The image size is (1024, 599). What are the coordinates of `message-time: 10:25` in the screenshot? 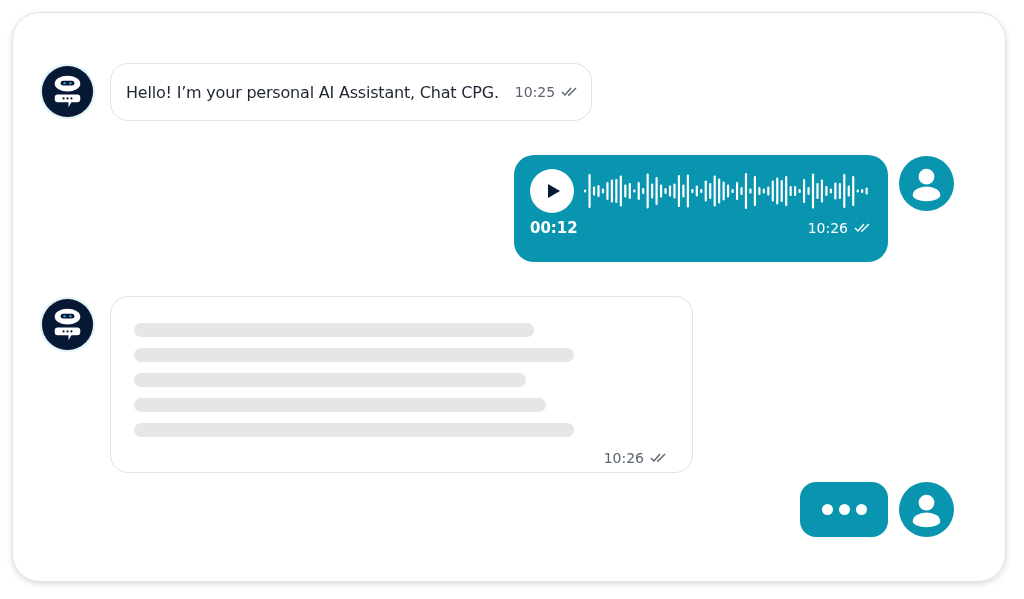 It's located at (535, 92).